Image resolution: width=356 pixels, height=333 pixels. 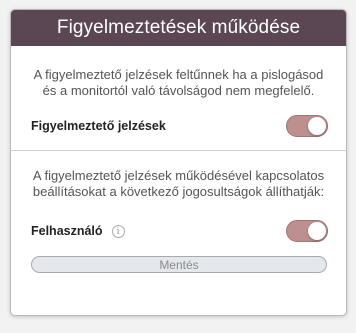 I want to click on info-icon: i, so click(x=118, y=231).